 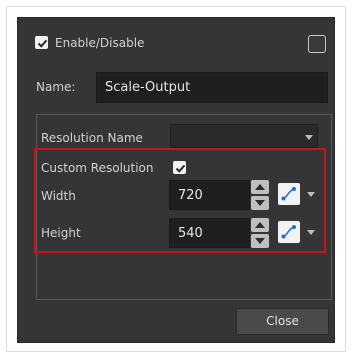 What do you see at coordinates (244, 136) in the screenshot?
I see `resolution-name-combo` at bounding box center [244, 136].